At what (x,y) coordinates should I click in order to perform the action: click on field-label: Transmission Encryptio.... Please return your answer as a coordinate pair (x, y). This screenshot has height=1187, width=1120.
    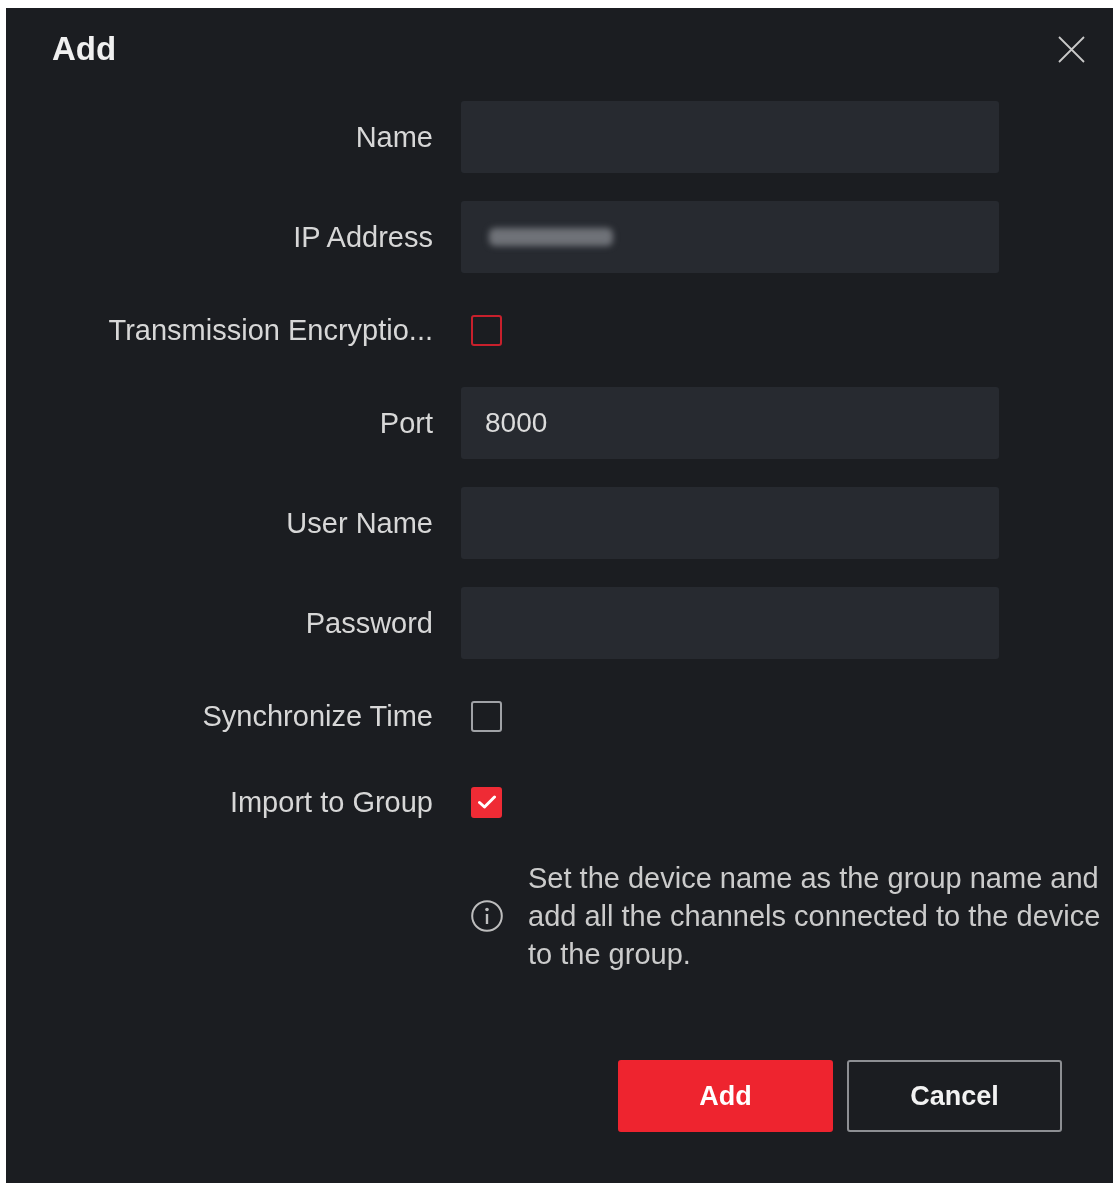
    Looking at the image, I should click on (270, 330).